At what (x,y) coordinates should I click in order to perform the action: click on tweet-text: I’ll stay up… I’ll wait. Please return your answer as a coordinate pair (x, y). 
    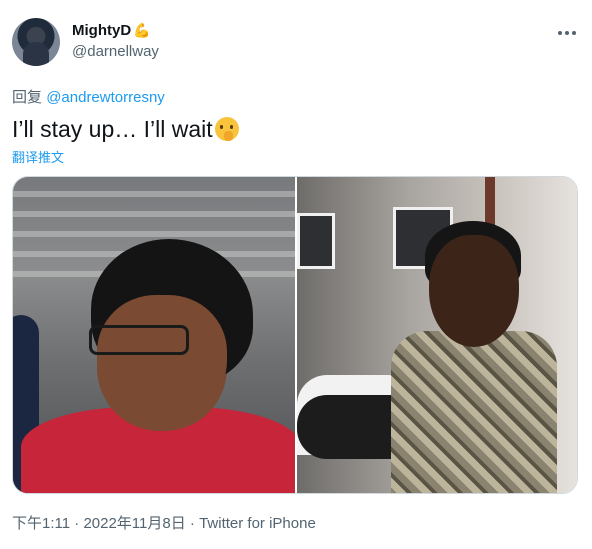
    Looking at the image, I should click on (125, 129).